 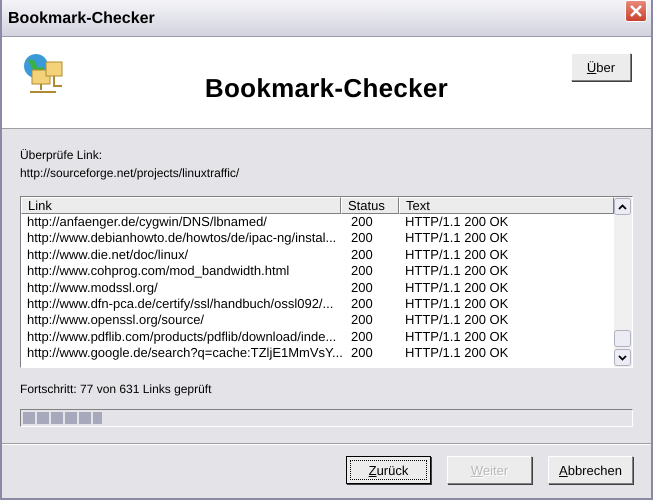 What do you see at coordinates (623, 282) in the screenshot?
I see `scrollbar` at bounding box center [623, 282].